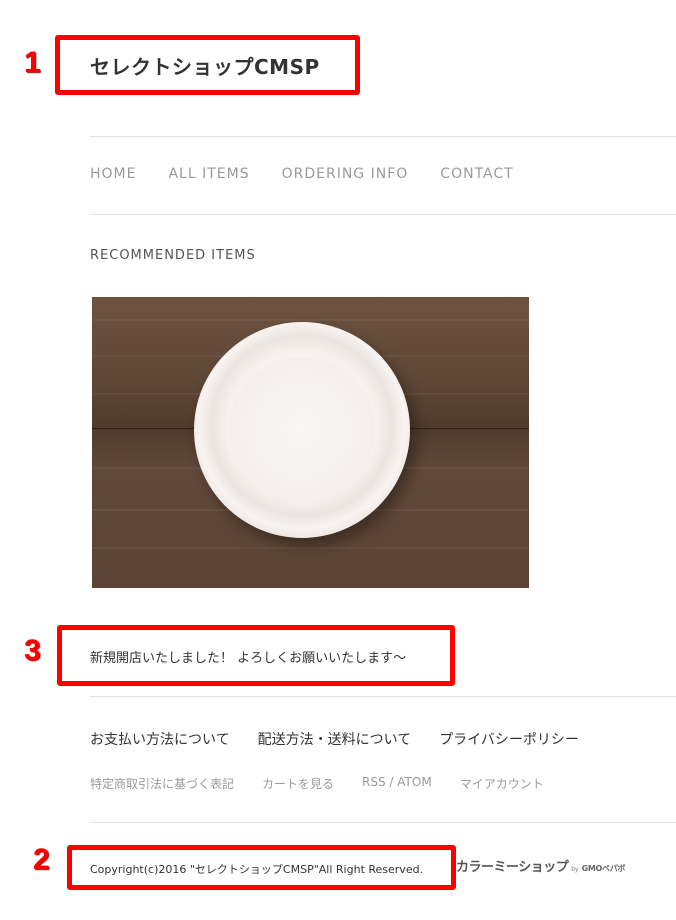 The image size is (676, 920). Describe the element at coordinates (173, 255) in the screenshot. I see `recommended-heading: RECOMMENDED ITEMS` at that location.